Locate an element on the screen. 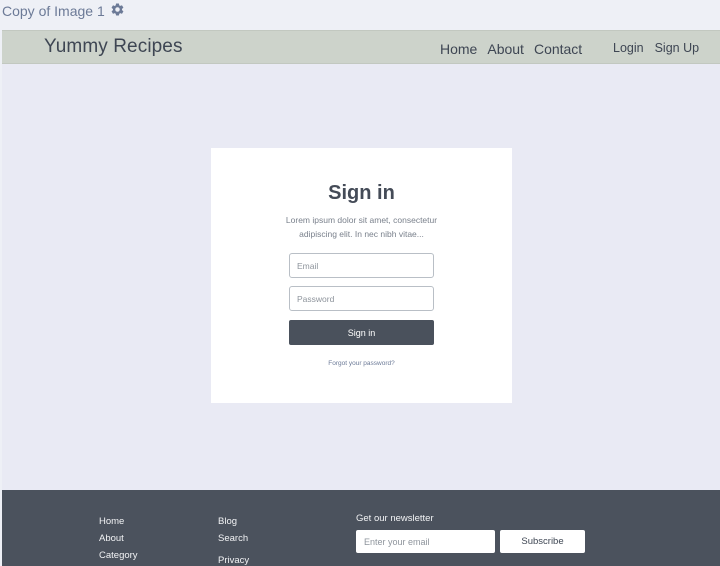  footer-blog-link: Blog is located at coordinates (233, 521).